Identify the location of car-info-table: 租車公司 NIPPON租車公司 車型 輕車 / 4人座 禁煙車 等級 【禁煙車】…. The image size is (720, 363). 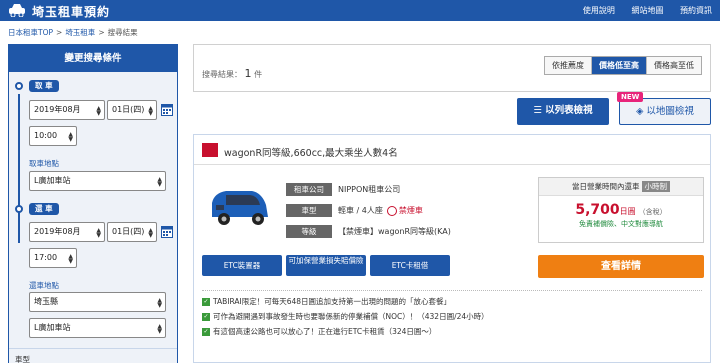
(368, 210).